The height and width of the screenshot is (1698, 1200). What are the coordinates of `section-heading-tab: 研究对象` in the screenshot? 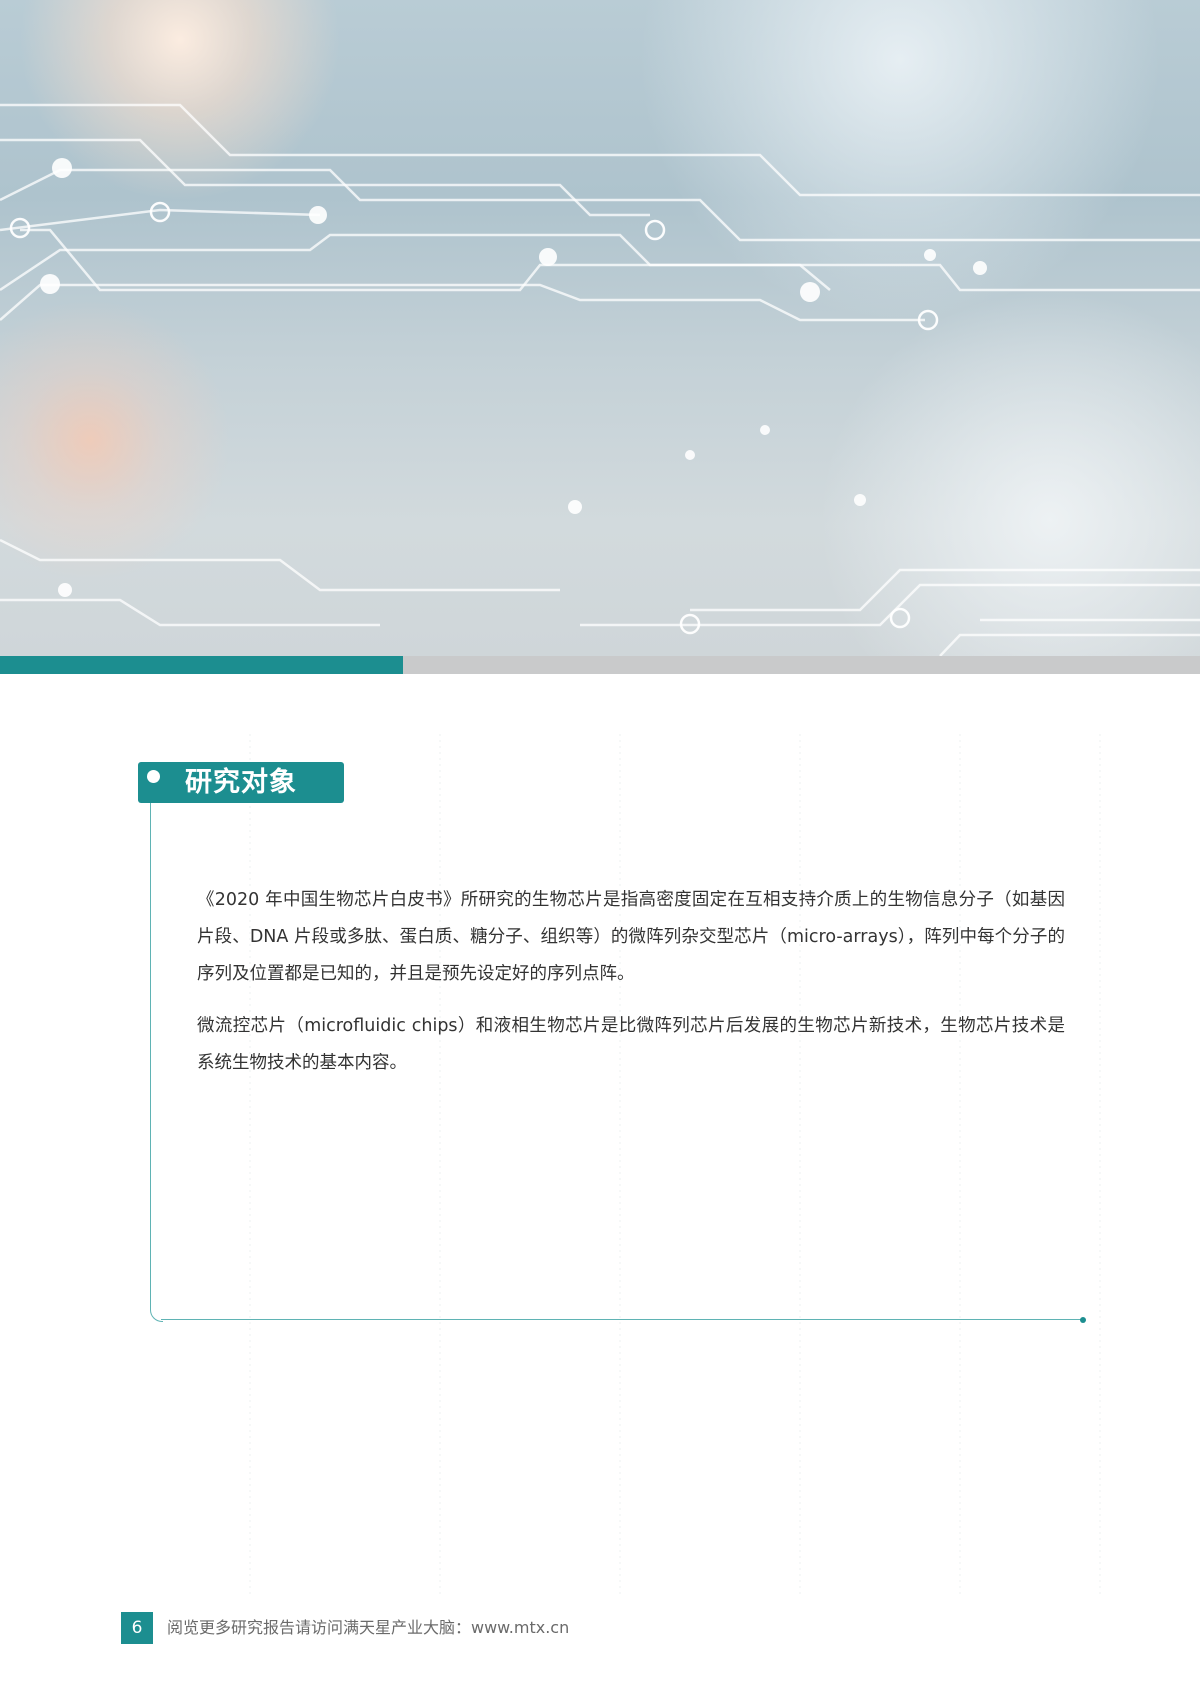 It's located at (241, 782).